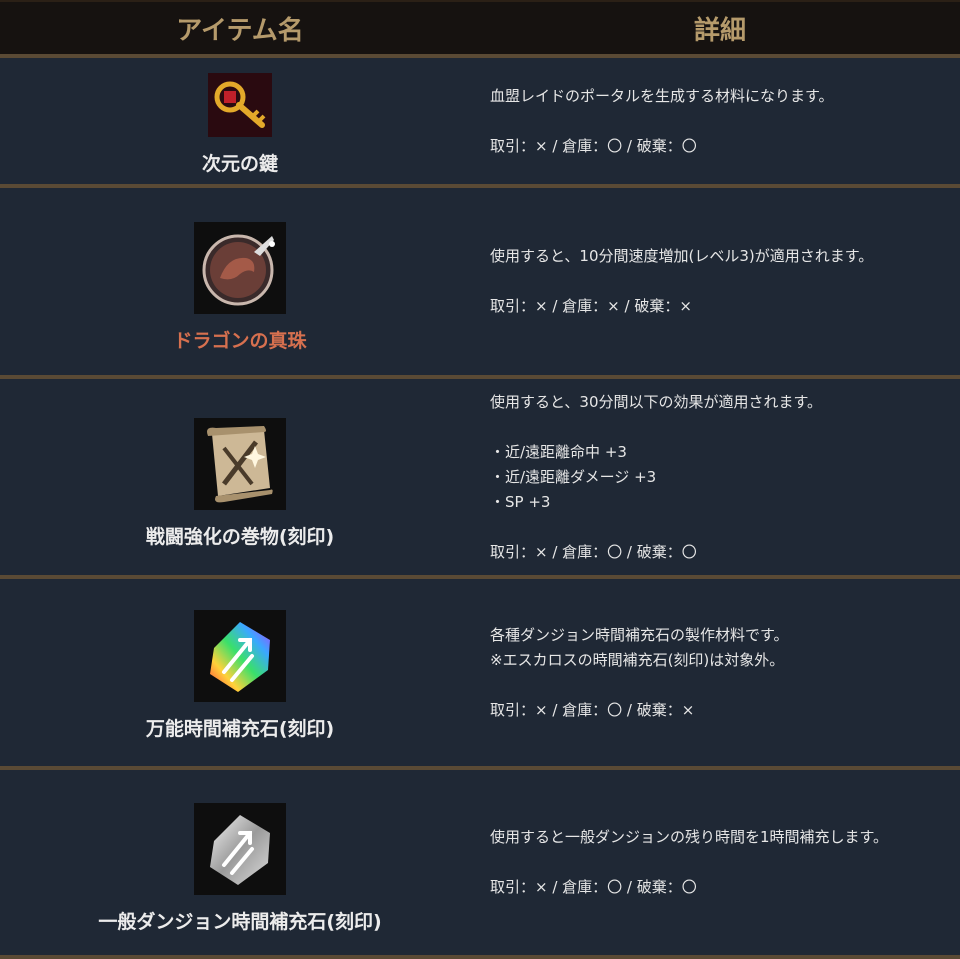  I want to click on item-name-cell: 万能時間補充石(刻印), so click(240, 672).